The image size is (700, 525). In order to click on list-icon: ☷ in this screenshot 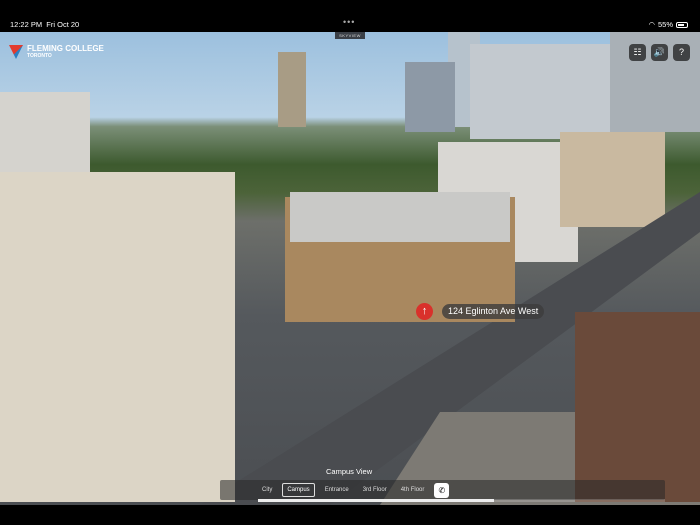, I will do `click(637, 52)`.